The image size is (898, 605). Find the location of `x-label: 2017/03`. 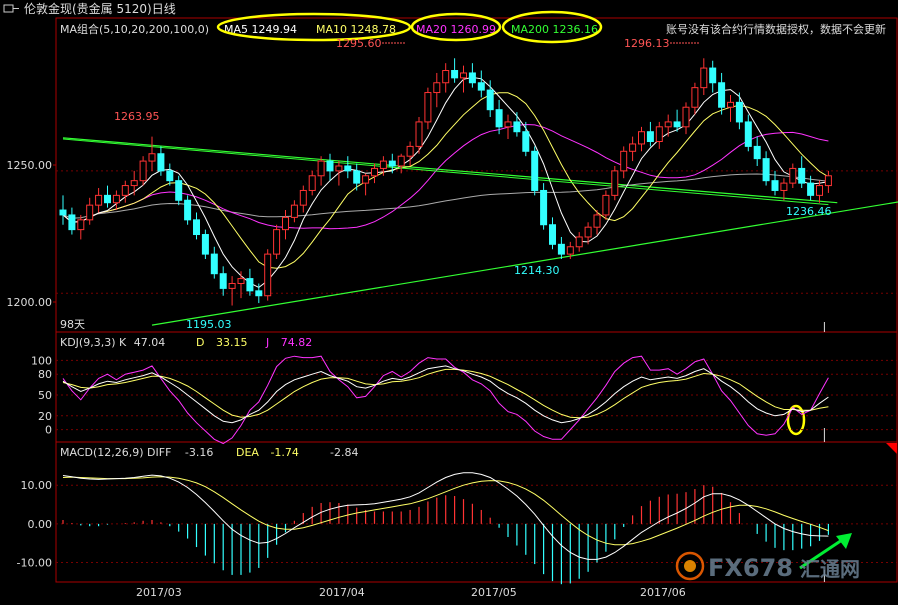

x-label: 2017/03 is located at coordinates (159, 592).